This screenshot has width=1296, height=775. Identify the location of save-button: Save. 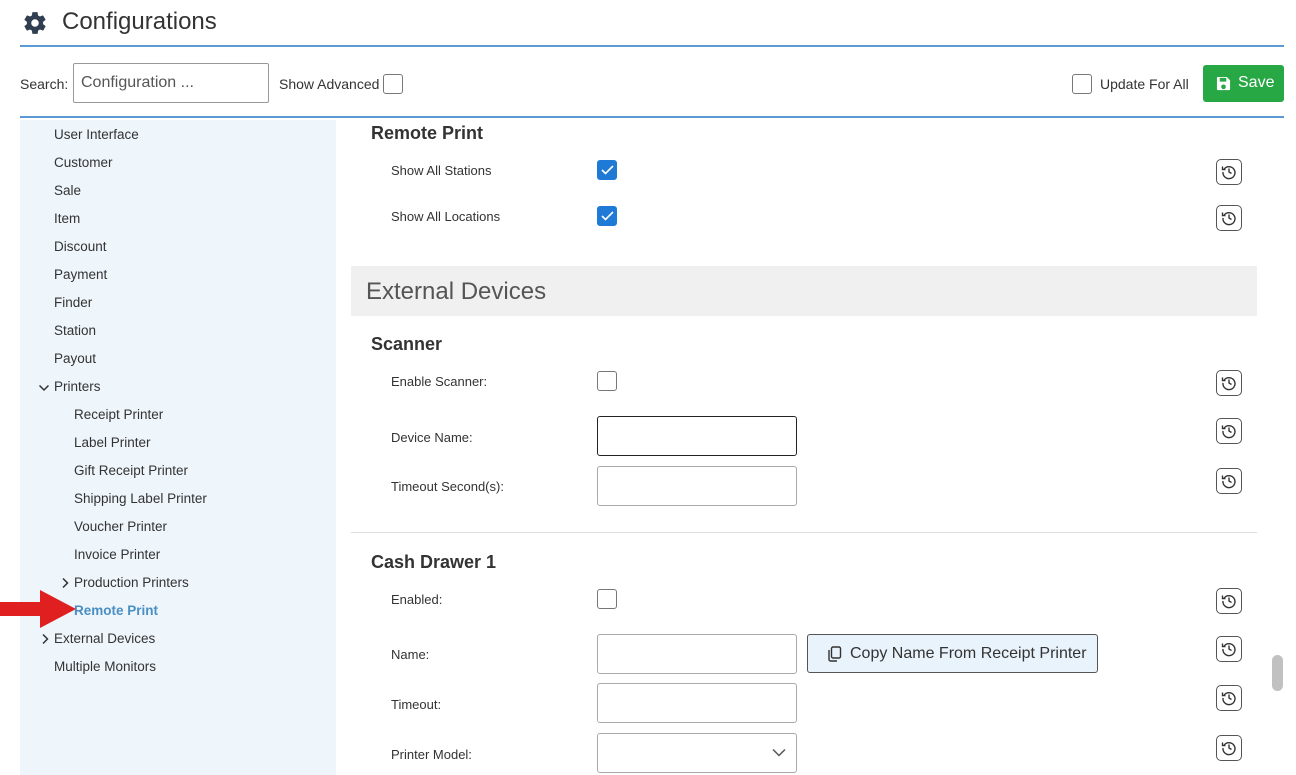
(1243, 83).